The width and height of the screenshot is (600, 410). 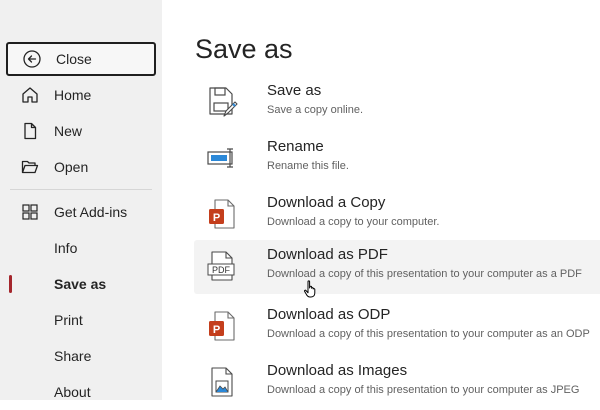 What do you see at coordinates (397, 159) in the screenshot?
I see `option-rename: Rename Rename this file.` at bounding box center [397, 159].